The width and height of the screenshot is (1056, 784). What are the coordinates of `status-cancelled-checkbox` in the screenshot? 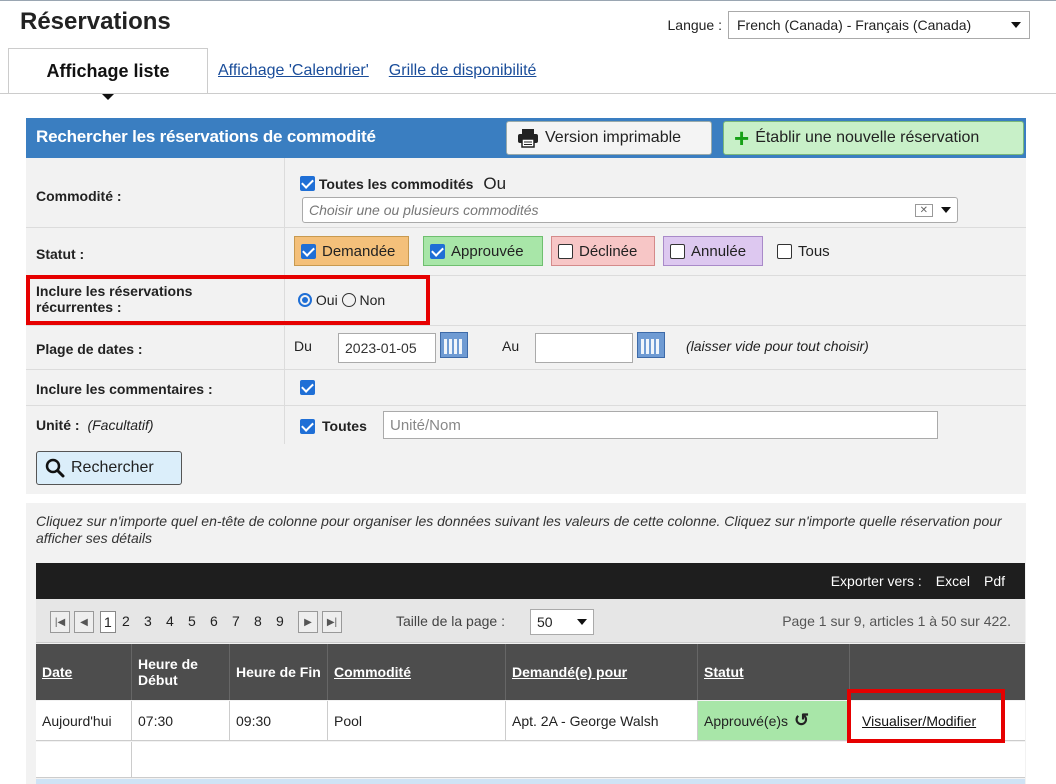 It's located at (677, 251).